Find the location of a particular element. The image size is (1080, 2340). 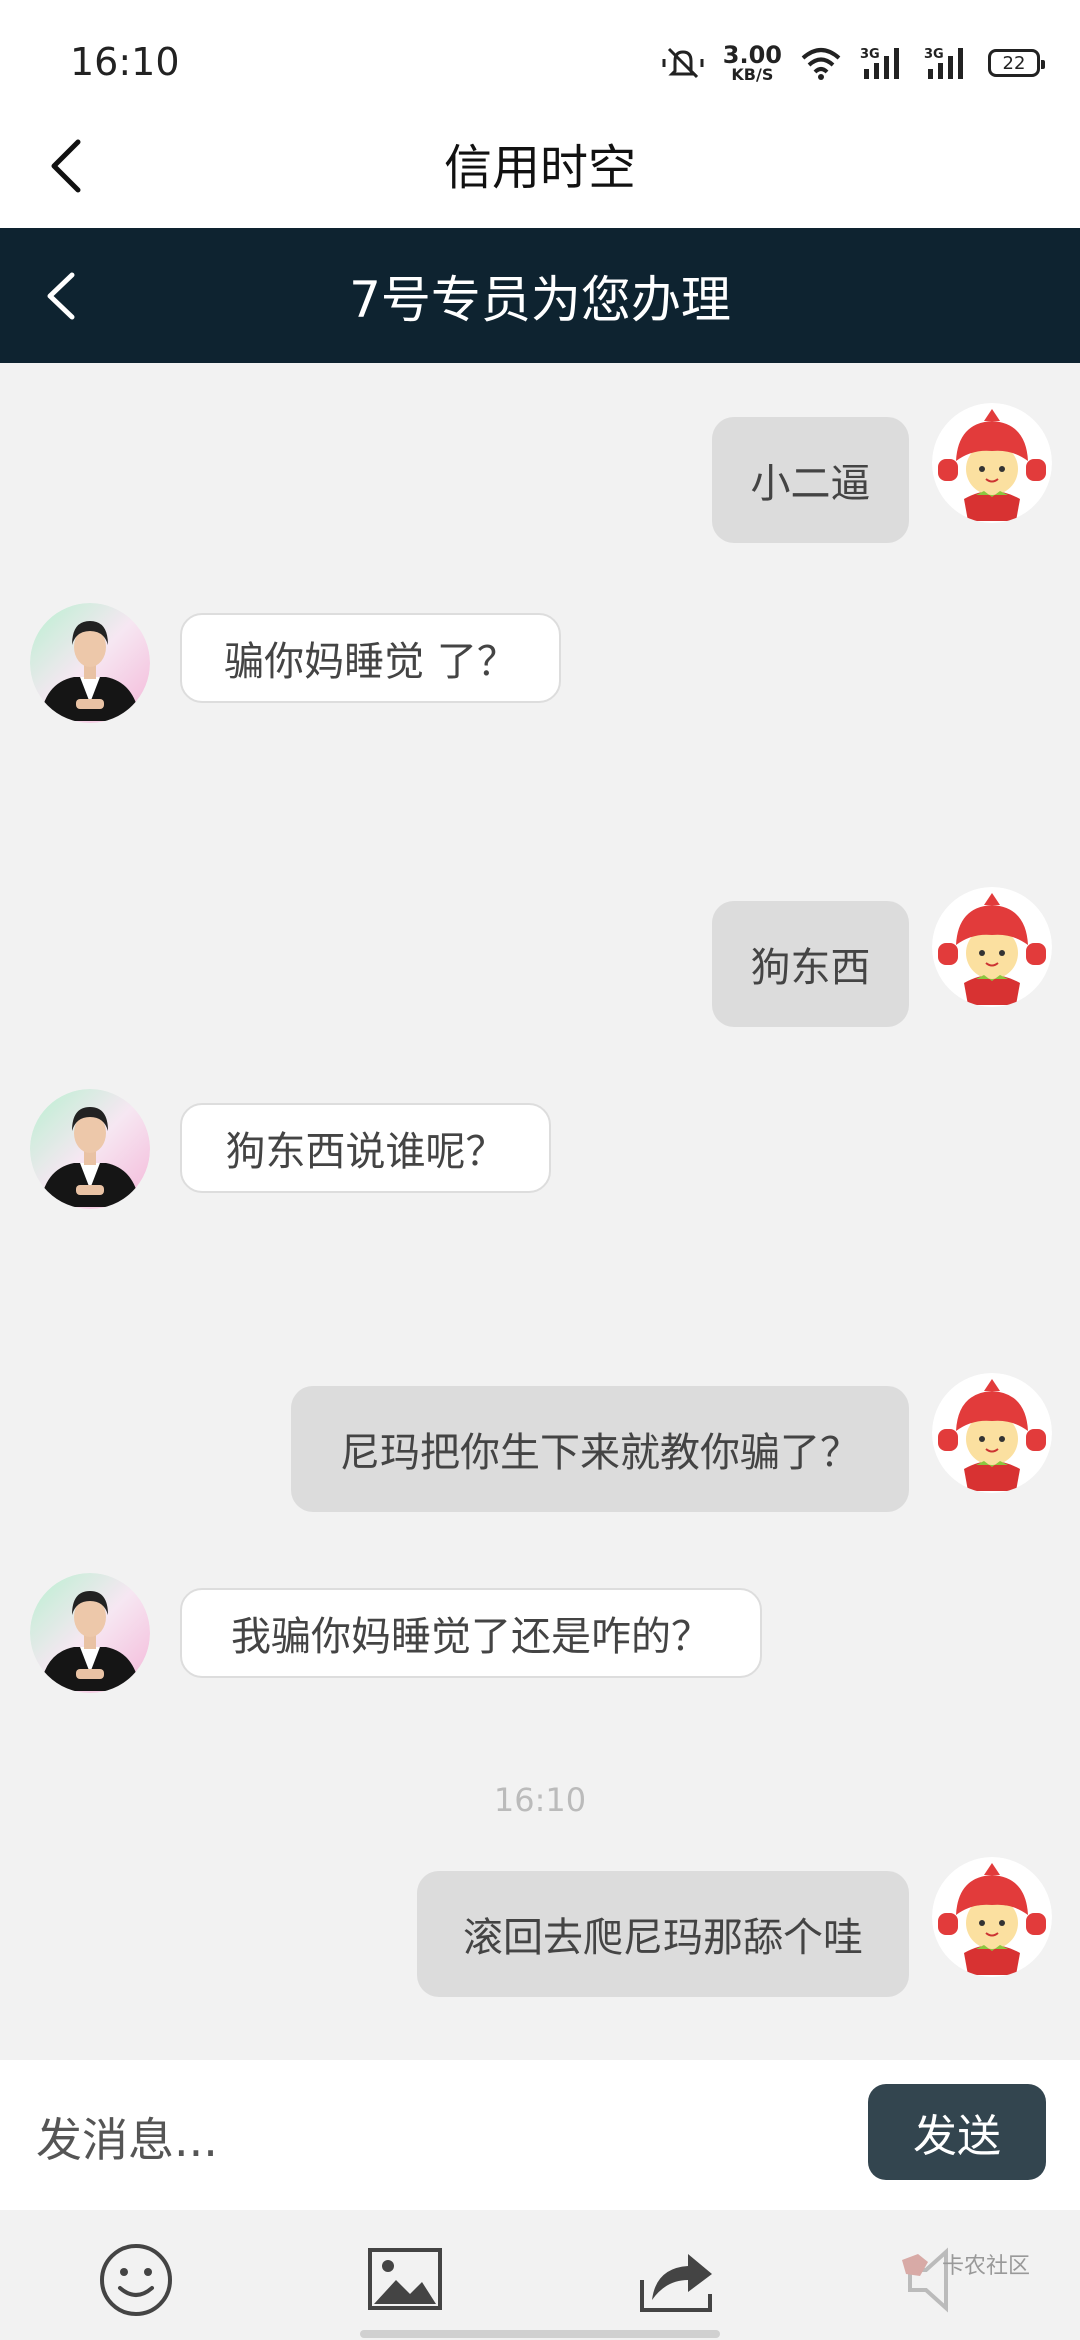

status-time: 16:10 is located at coordinates (125, 62).